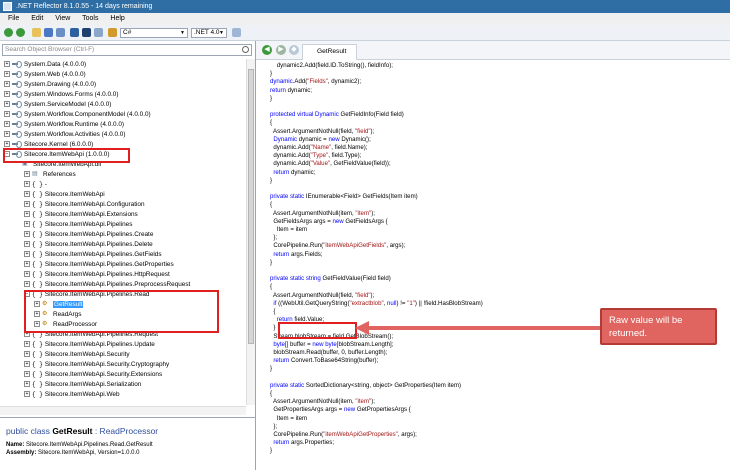 This screenshot has width=730, height=470. I want to click on tree-item: + ▤ References, so click(50, 175).